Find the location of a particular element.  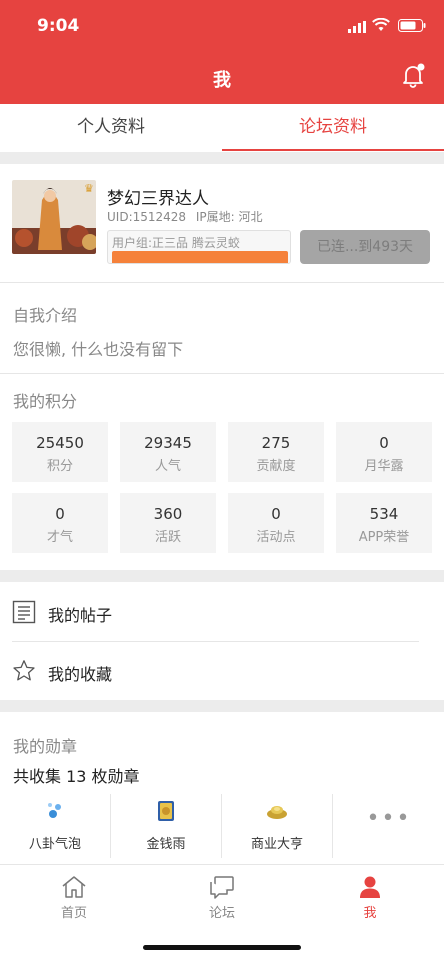

medal-name: 商业大亨 is located at coordinates (276, 844).